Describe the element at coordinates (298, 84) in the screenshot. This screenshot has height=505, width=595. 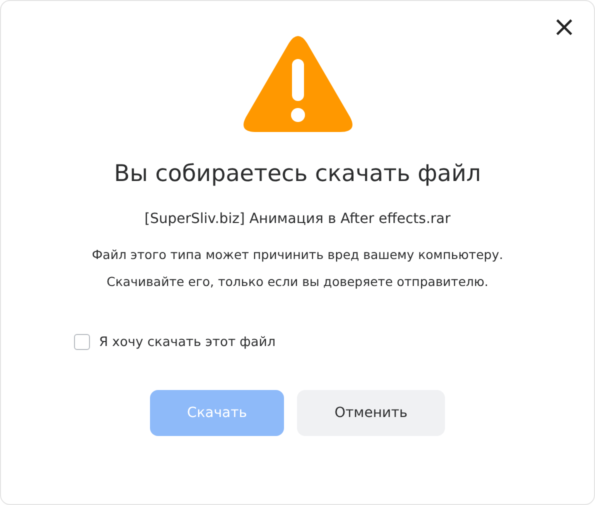
I see `warning-icon` at that location.